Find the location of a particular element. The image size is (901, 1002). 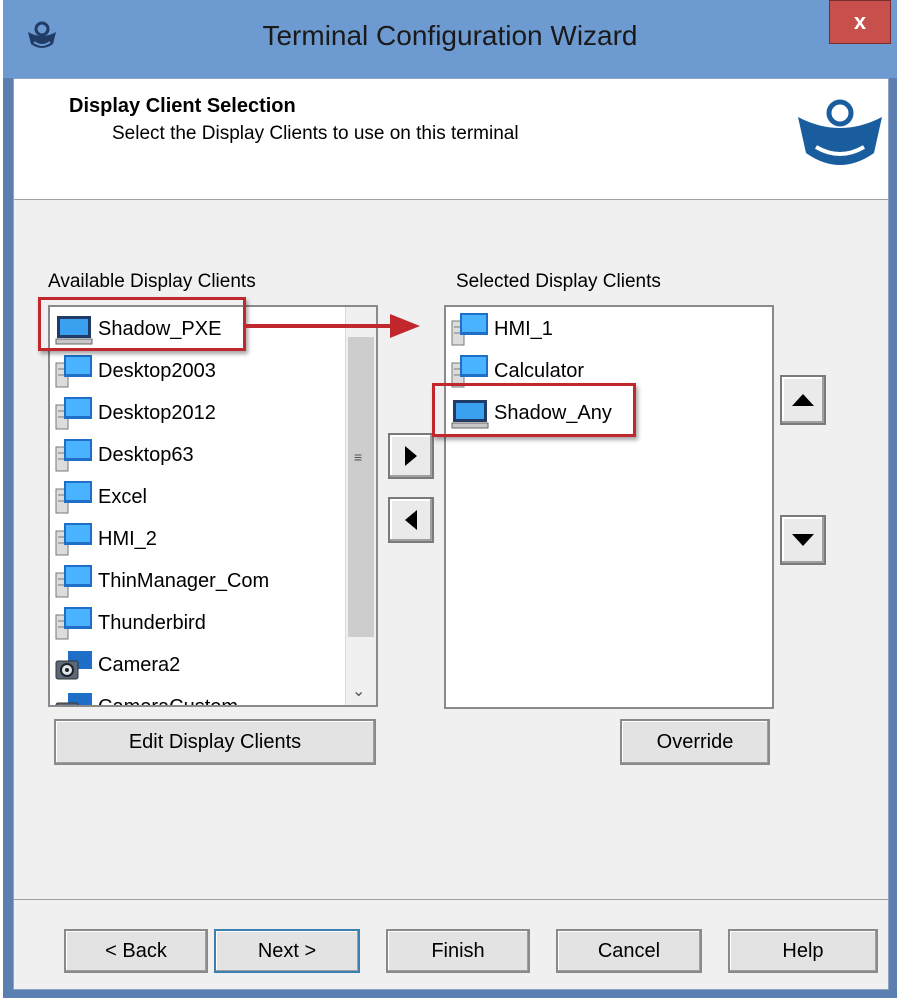

available-list-scrollbar: ≡ ⌄ is located at coordinates (360, 506).